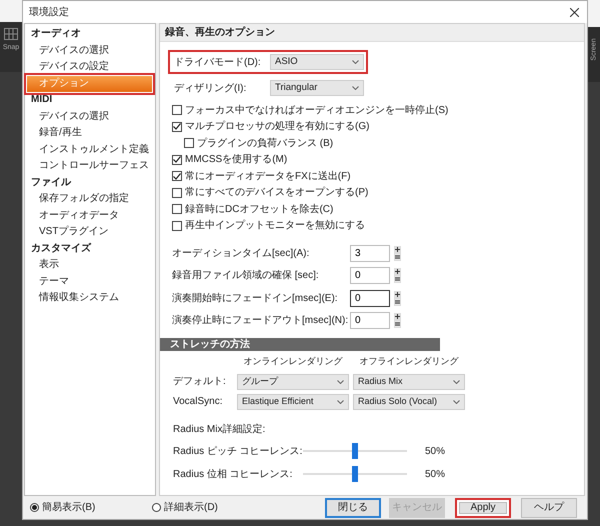  Describe the element at coordinates (236, 160) in the screenshot. I see `checkbox-label: MMCSSを使用する(M)` at that location.